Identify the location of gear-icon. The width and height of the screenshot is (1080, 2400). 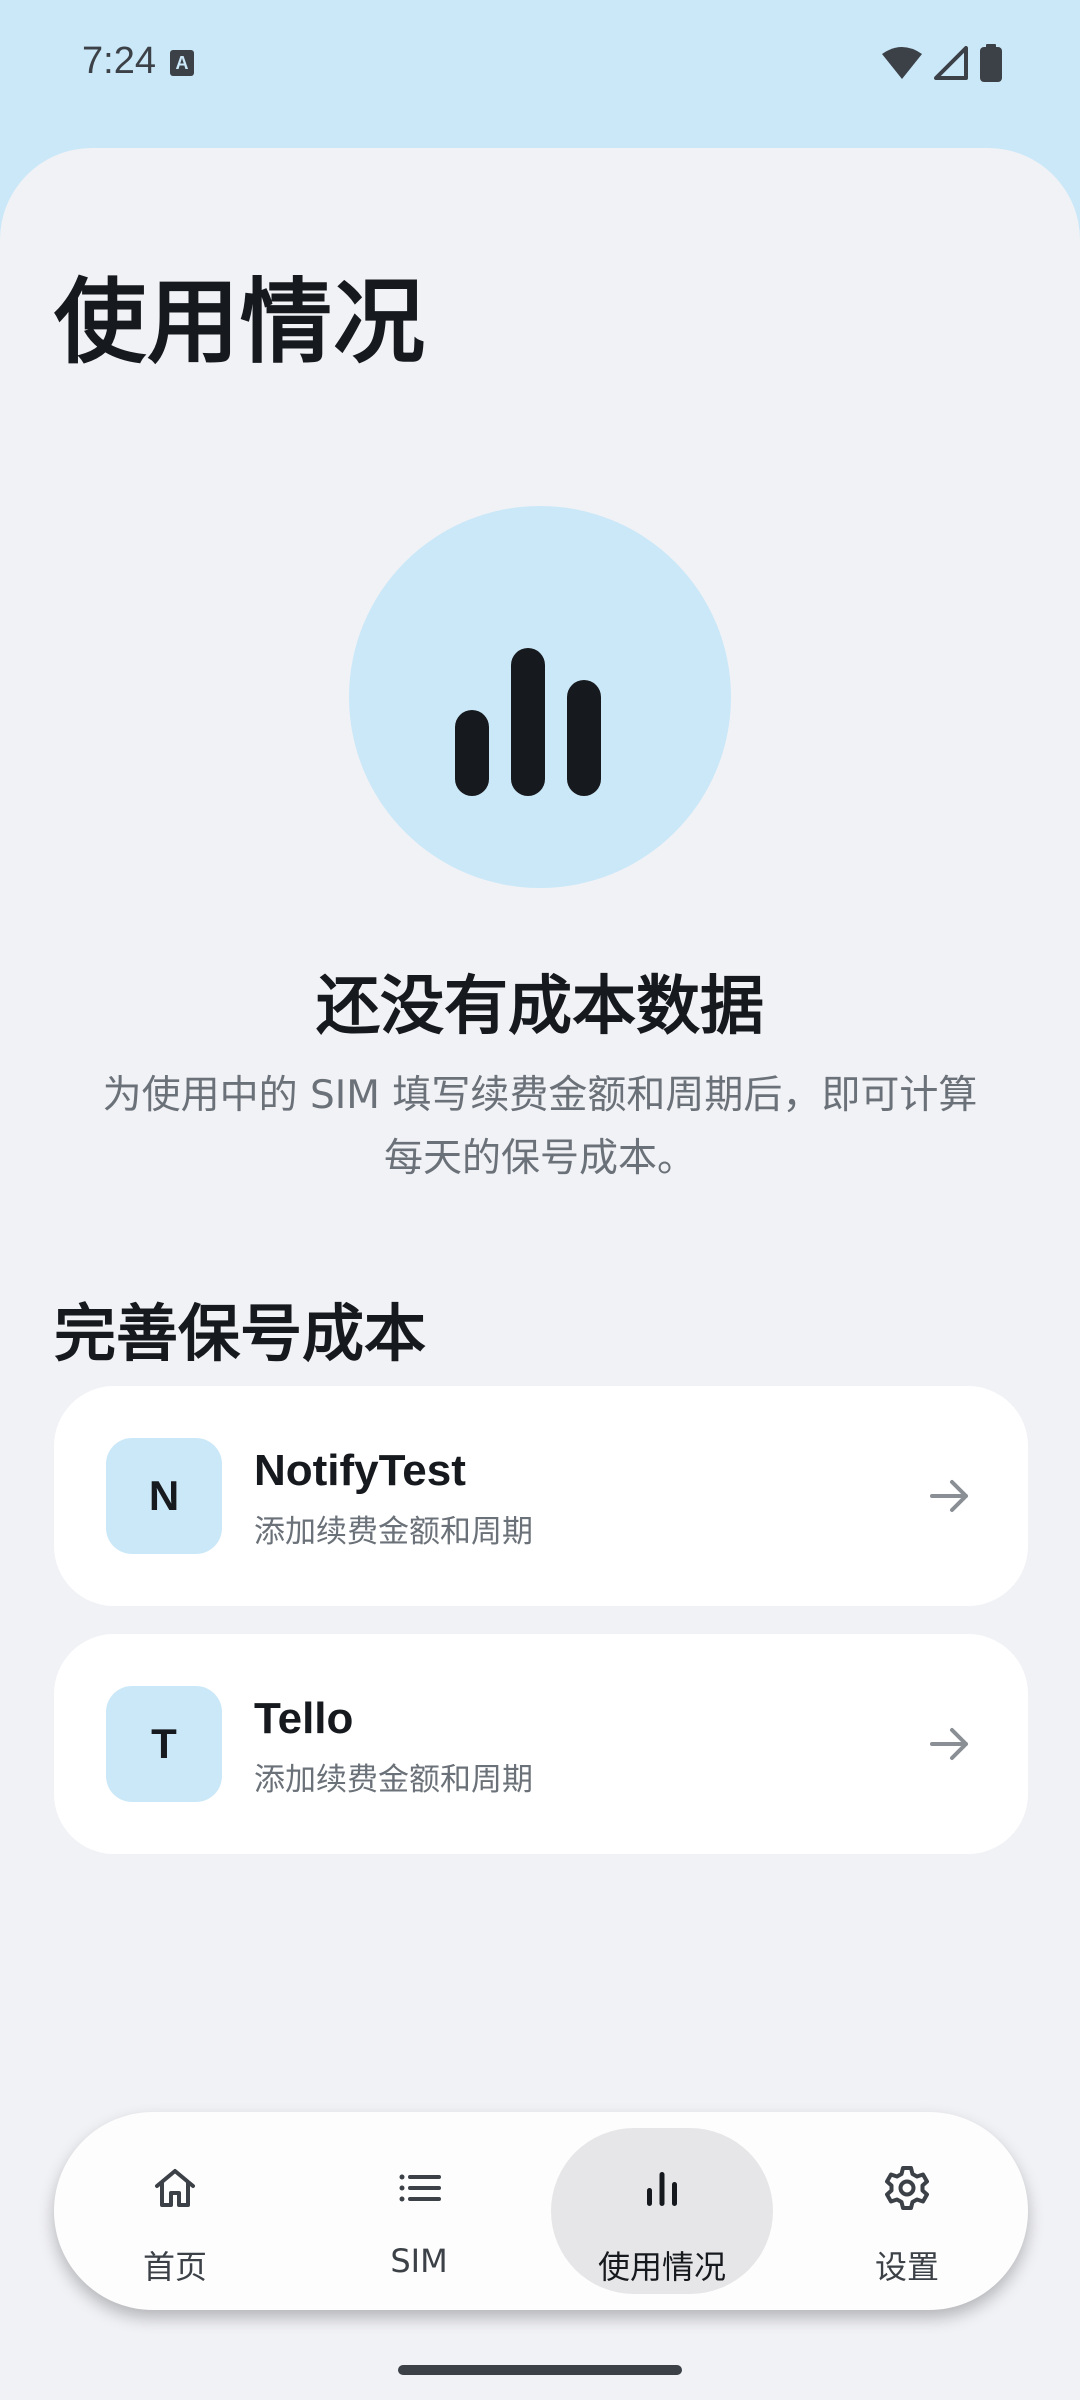
(907, 2188).